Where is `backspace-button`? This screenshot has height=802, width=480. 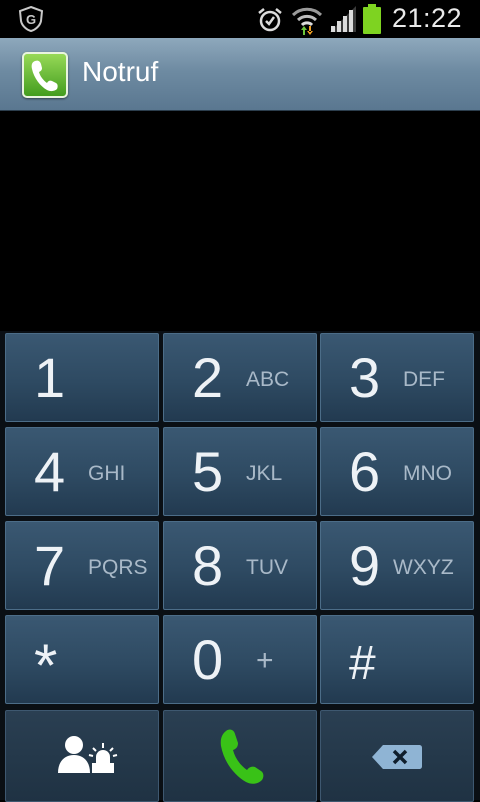 backspace-button is located at coordinates (397, 756).